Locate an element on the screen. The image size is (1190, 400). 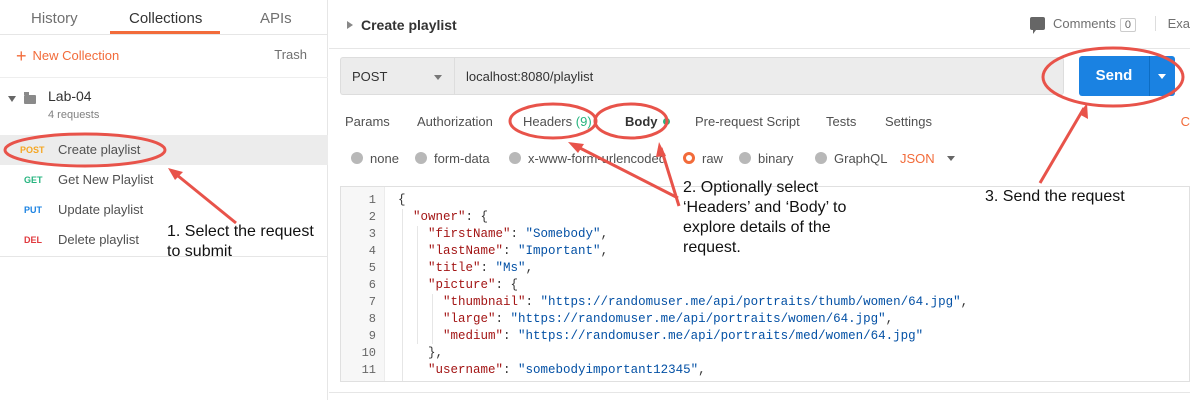
method-badge: PUT is located at coordinates (33, 210).